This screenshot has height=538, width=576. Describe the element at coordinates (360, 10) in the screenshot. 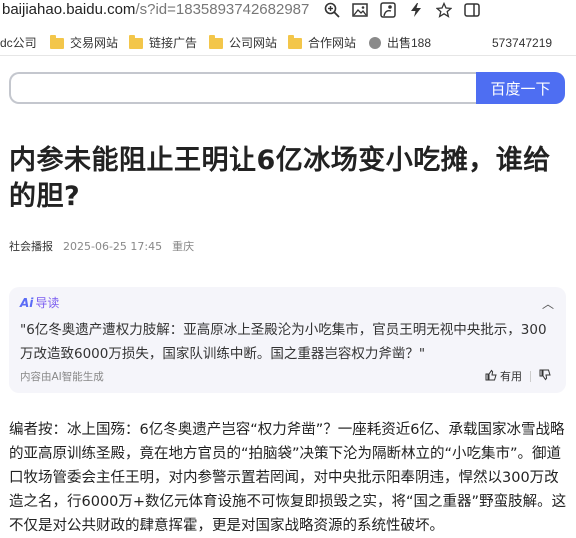

I see `image-icon` at that location.